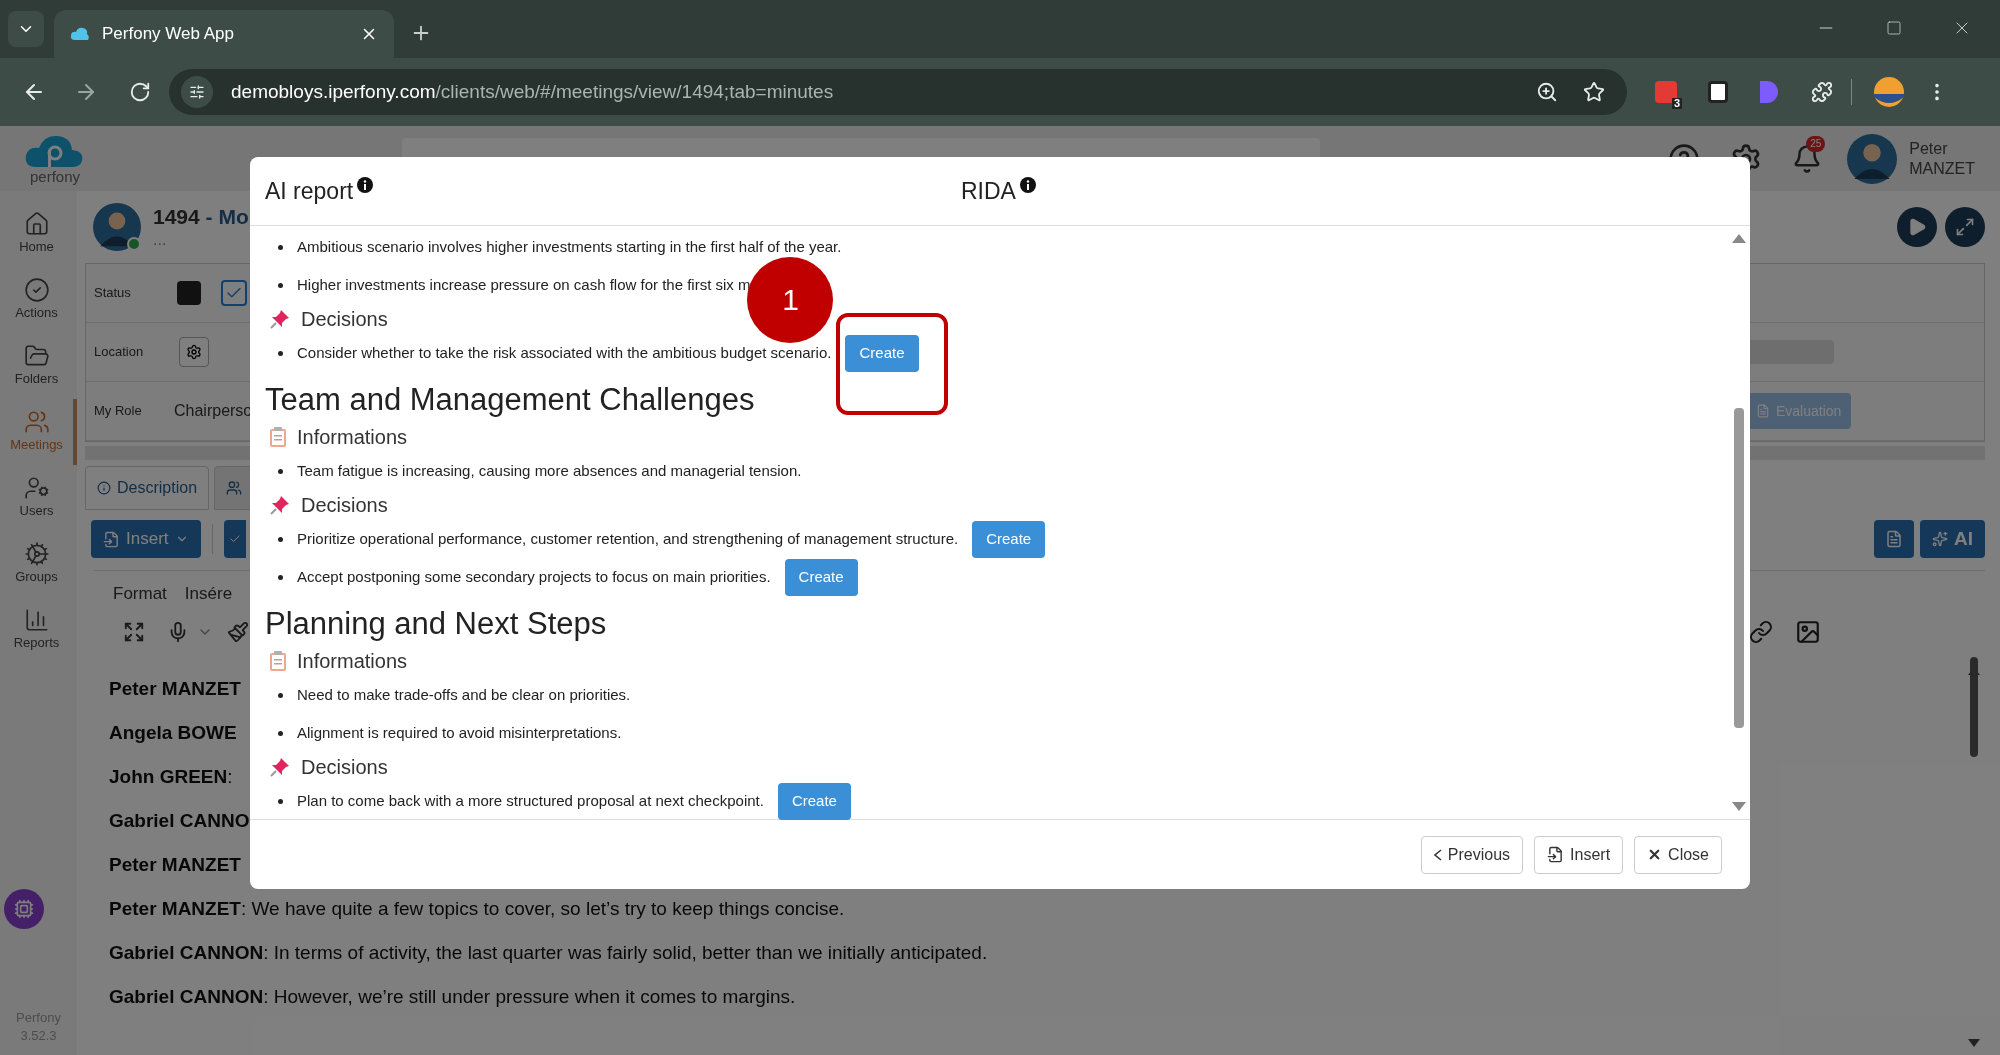 This screenshot has height=1055, width=2000. I want to click on scroll-up-icon, so click(1739, 238).